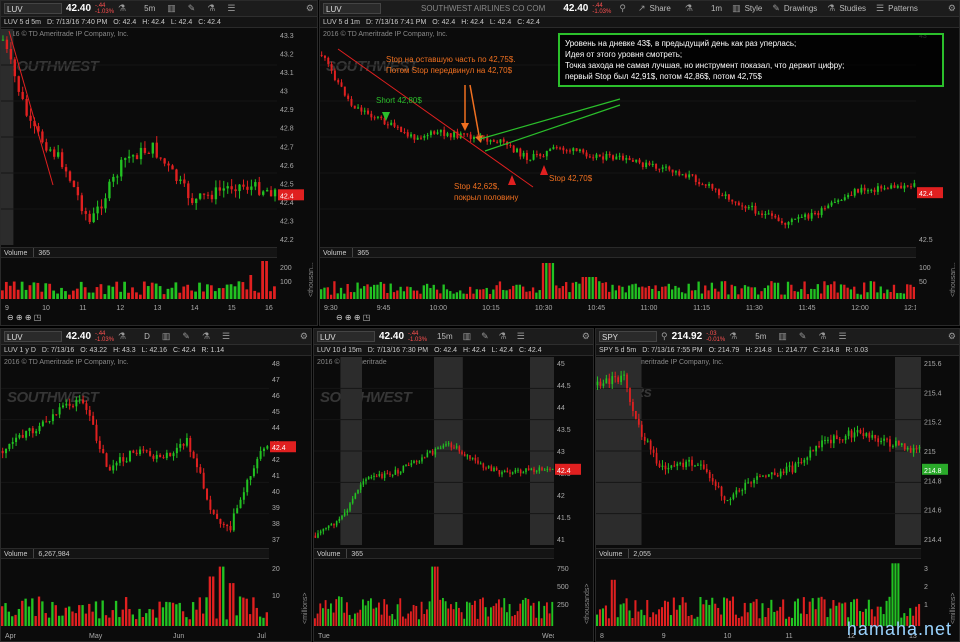 This screenshot has height=642, width=960. Describe the element at coordinates (147, 336) in the screenshot. I see `interval-selector: D` at that location.